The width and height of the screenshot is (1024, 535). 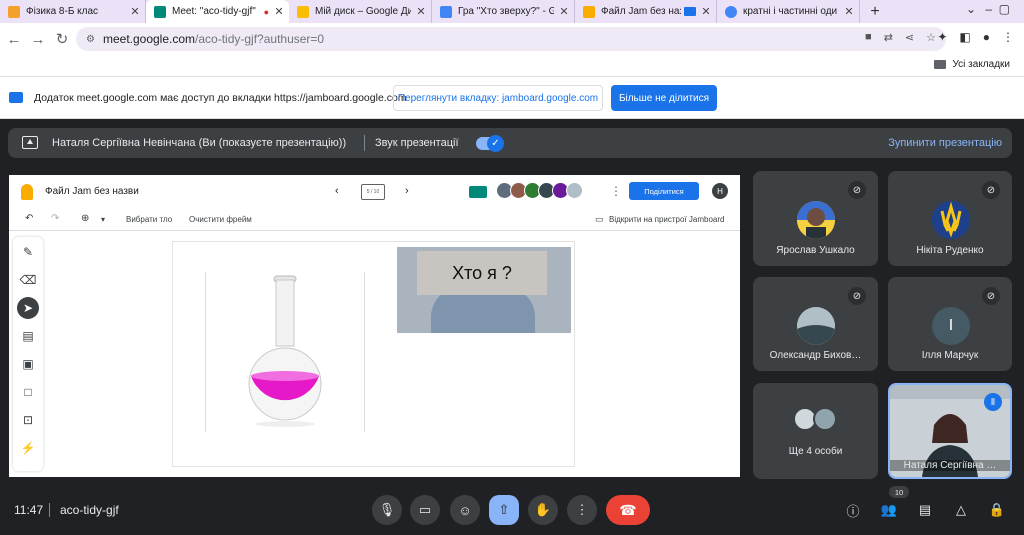 I want to click on image-icon: ▣, so click(x=28, y=364).